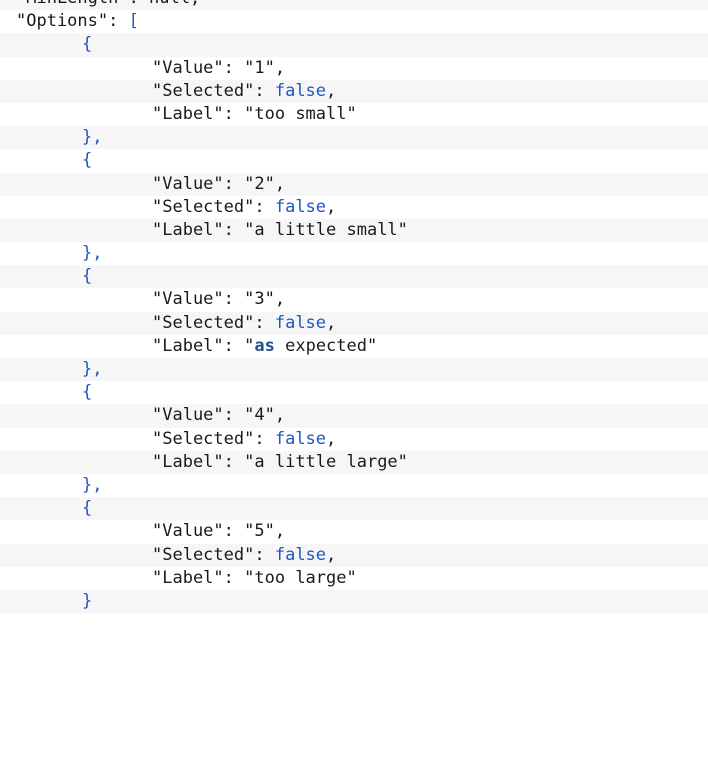 This screenshot has width=708, height=782. Describe the element at coordinates (108, 4) in the screenshot. I see `minlength-partial-text: "MinLength": null,` at that location.